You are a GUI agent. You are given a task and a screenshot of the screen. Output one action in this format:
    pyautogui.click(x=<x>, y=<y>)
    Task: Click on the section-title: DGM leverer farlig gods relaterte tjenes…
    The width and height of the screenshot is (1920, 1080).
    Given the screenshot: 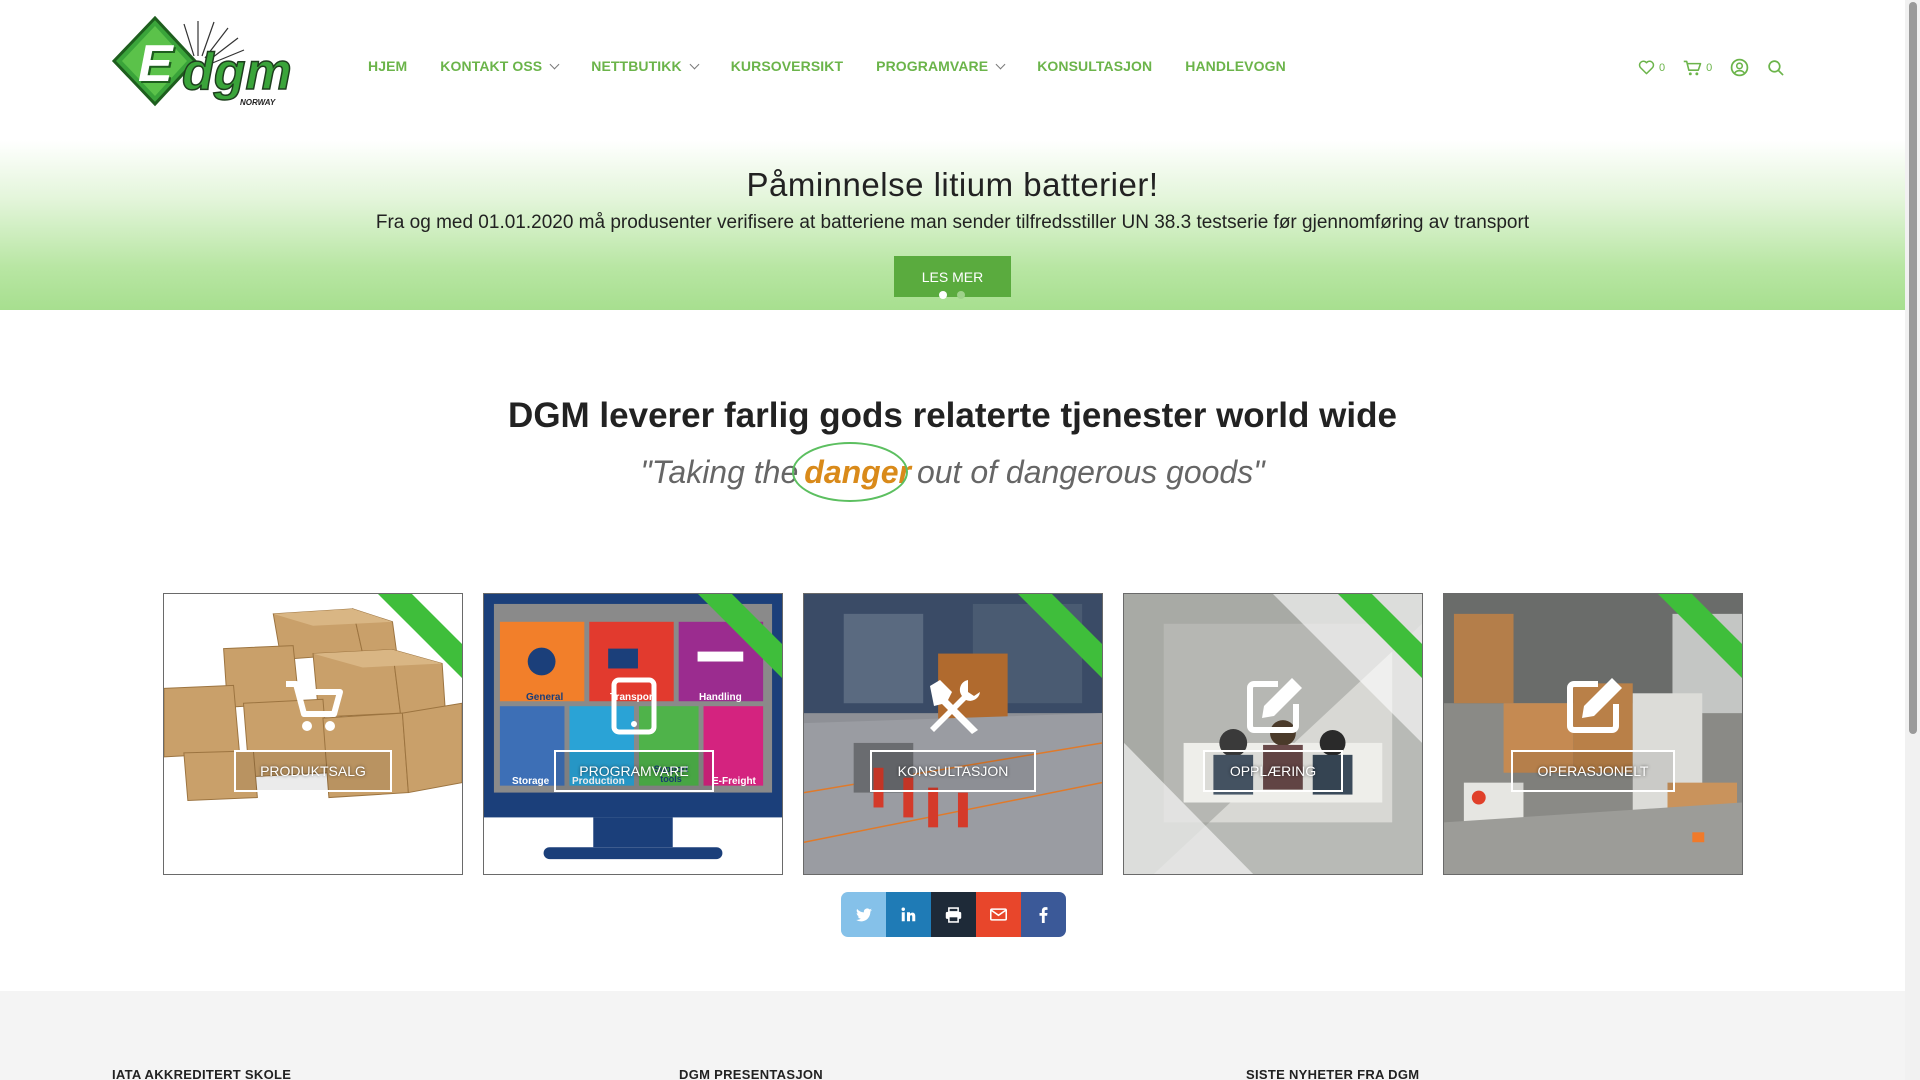 What is the action you would take?
    pyautogui.click(x=952, y=415)
    